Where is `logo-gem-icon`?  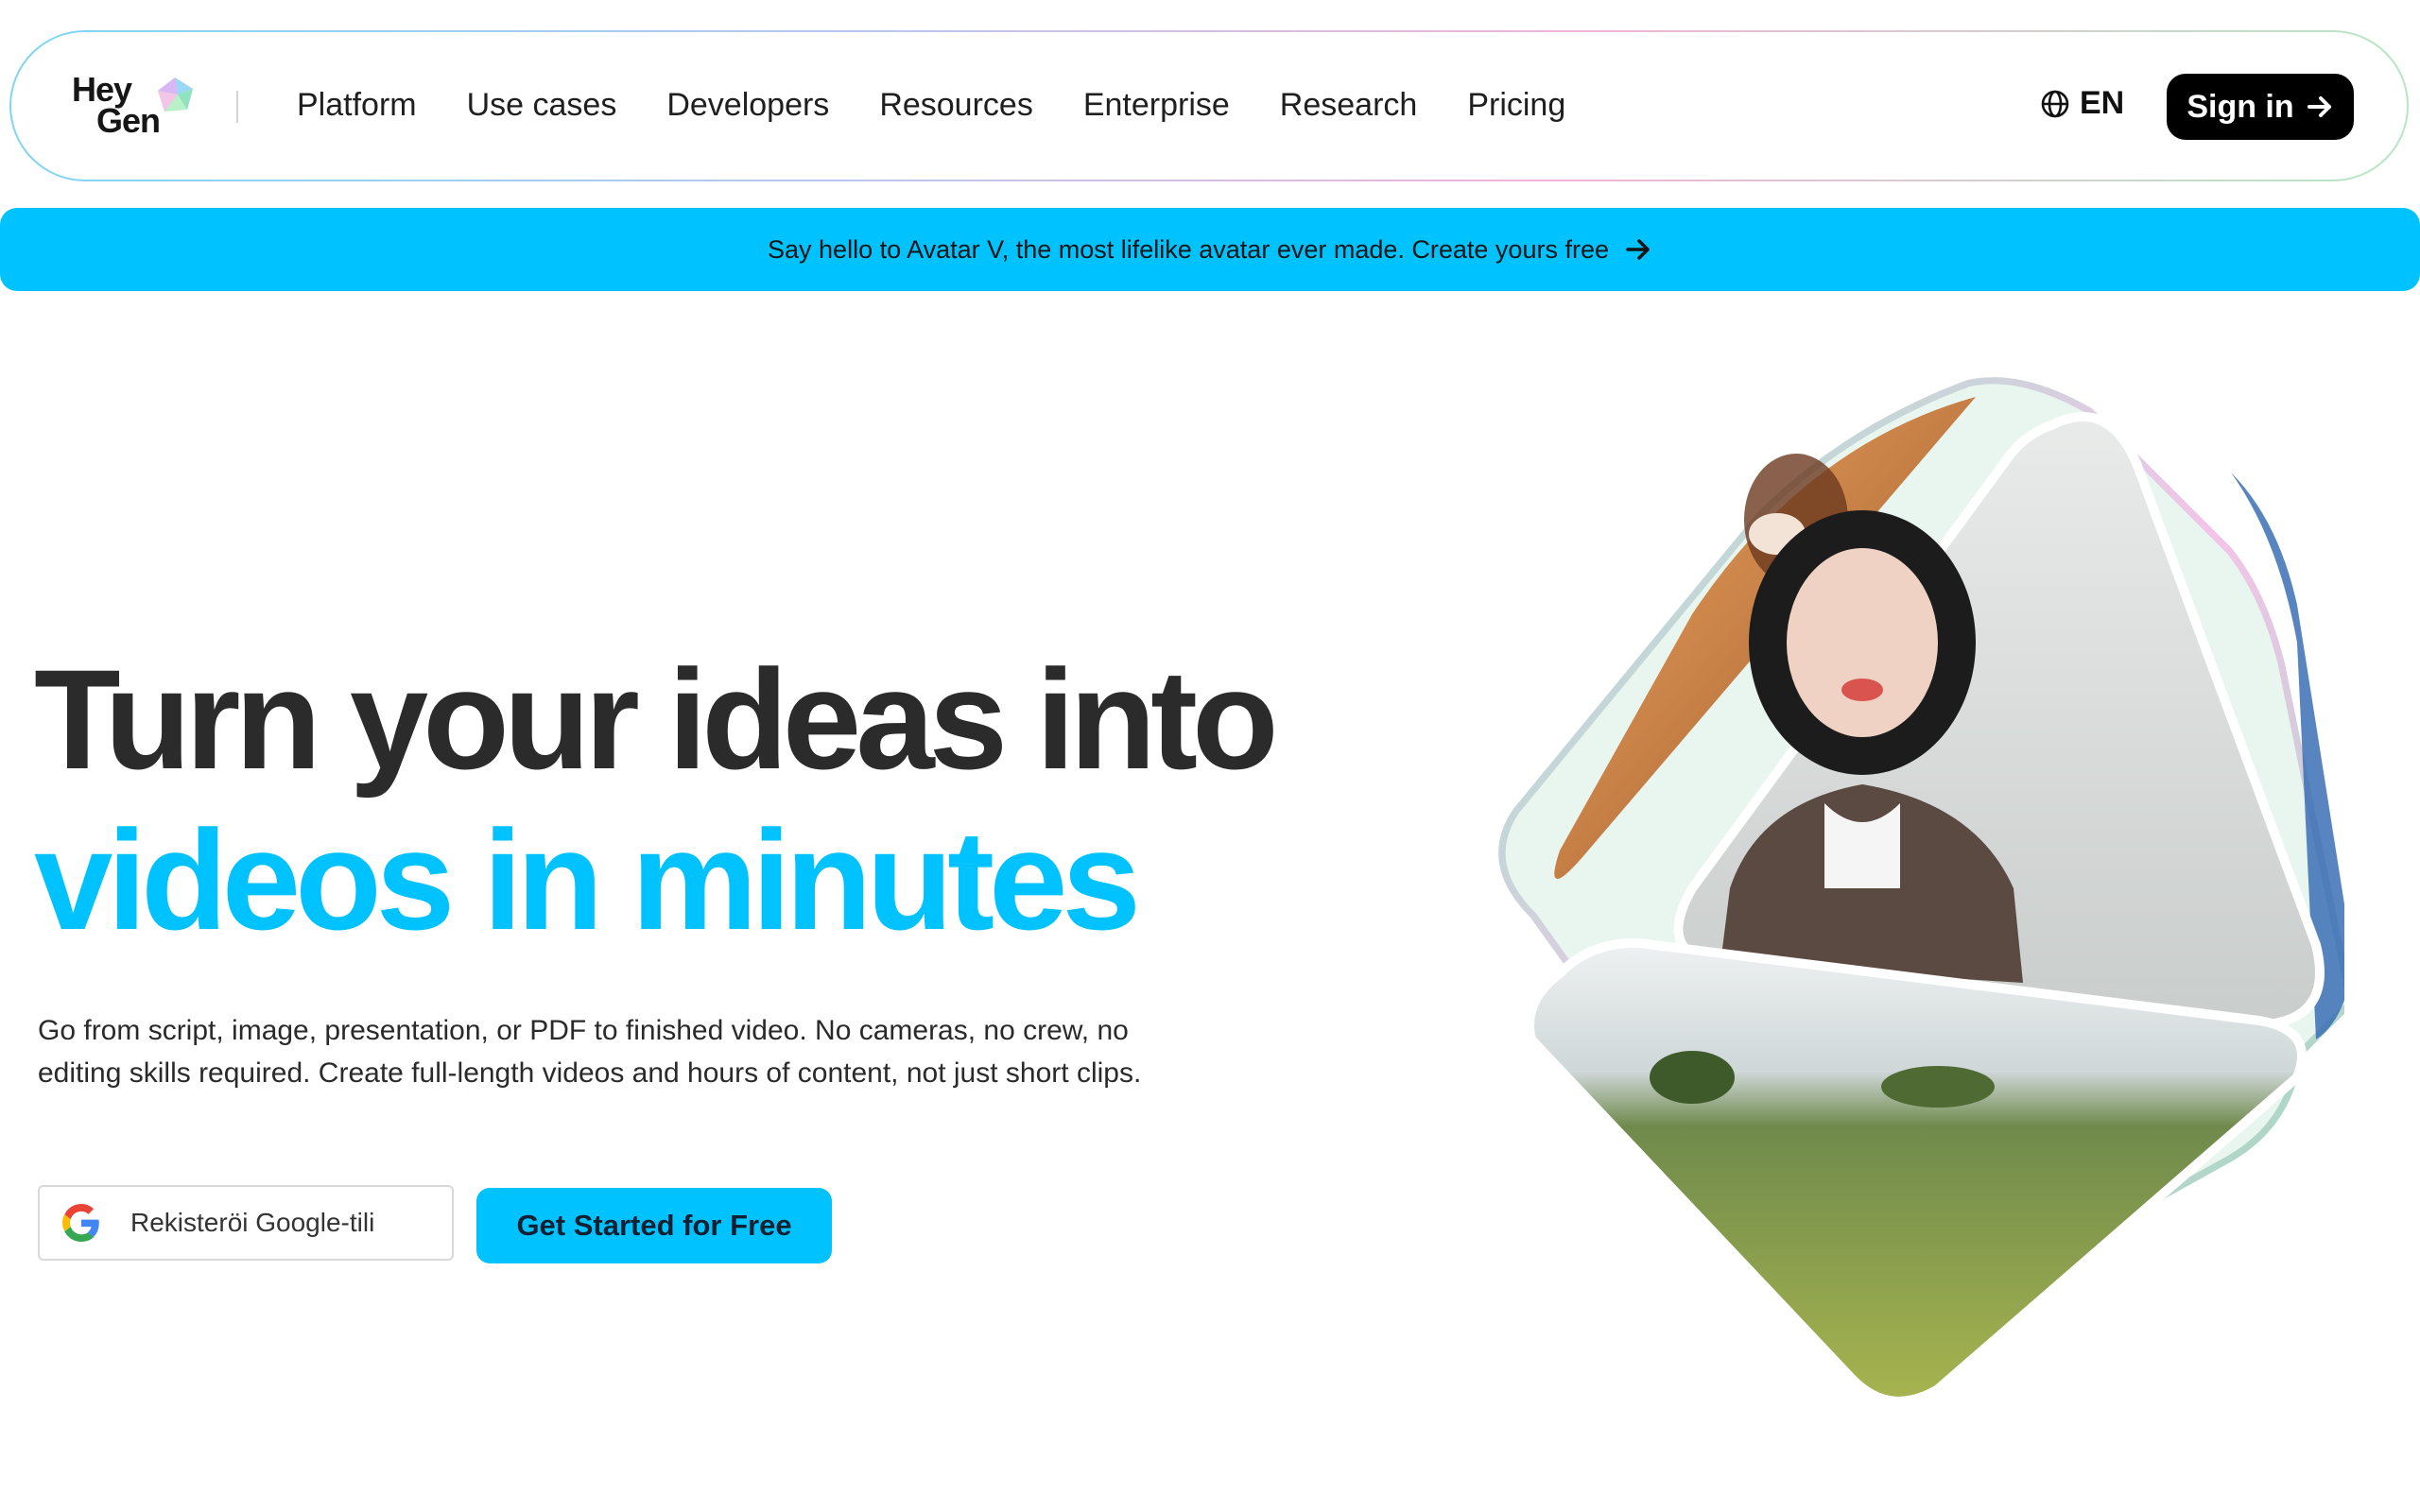
logo-gem-icon is located at coordinates (175, 94).